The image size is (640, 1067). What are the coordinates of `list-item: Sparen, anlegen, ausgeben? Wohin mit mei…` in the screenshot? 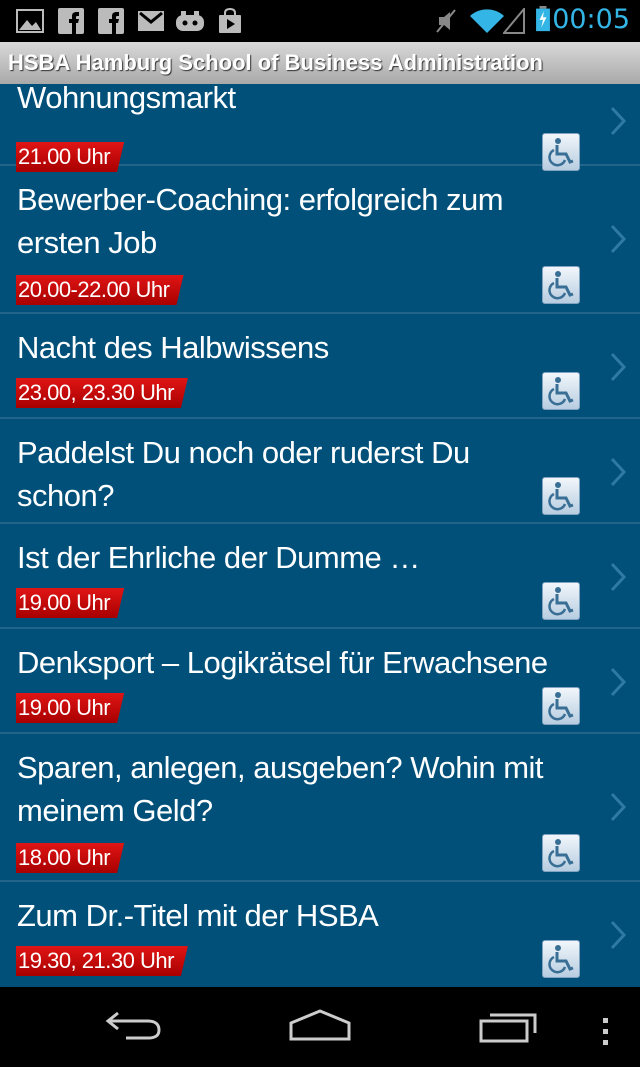 It's located at (320, 808).